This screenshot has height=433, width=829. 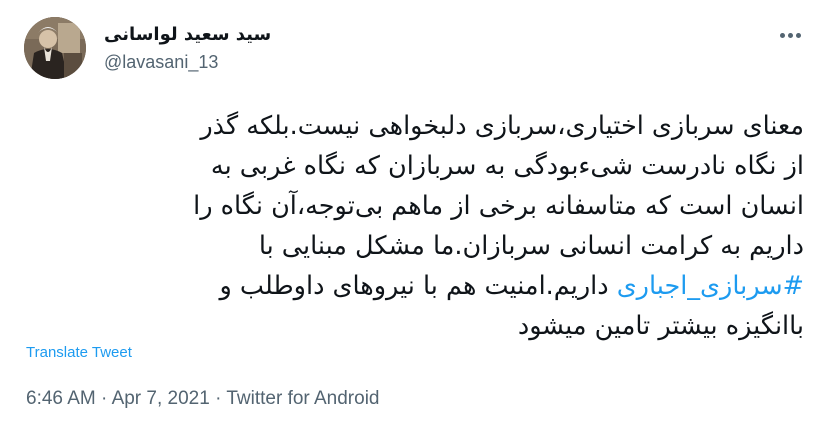 What do you see at coordinates (161, 62) in the screenshot?
I see `author-handle: @lavasani_13` at bounding box center [161, 62].